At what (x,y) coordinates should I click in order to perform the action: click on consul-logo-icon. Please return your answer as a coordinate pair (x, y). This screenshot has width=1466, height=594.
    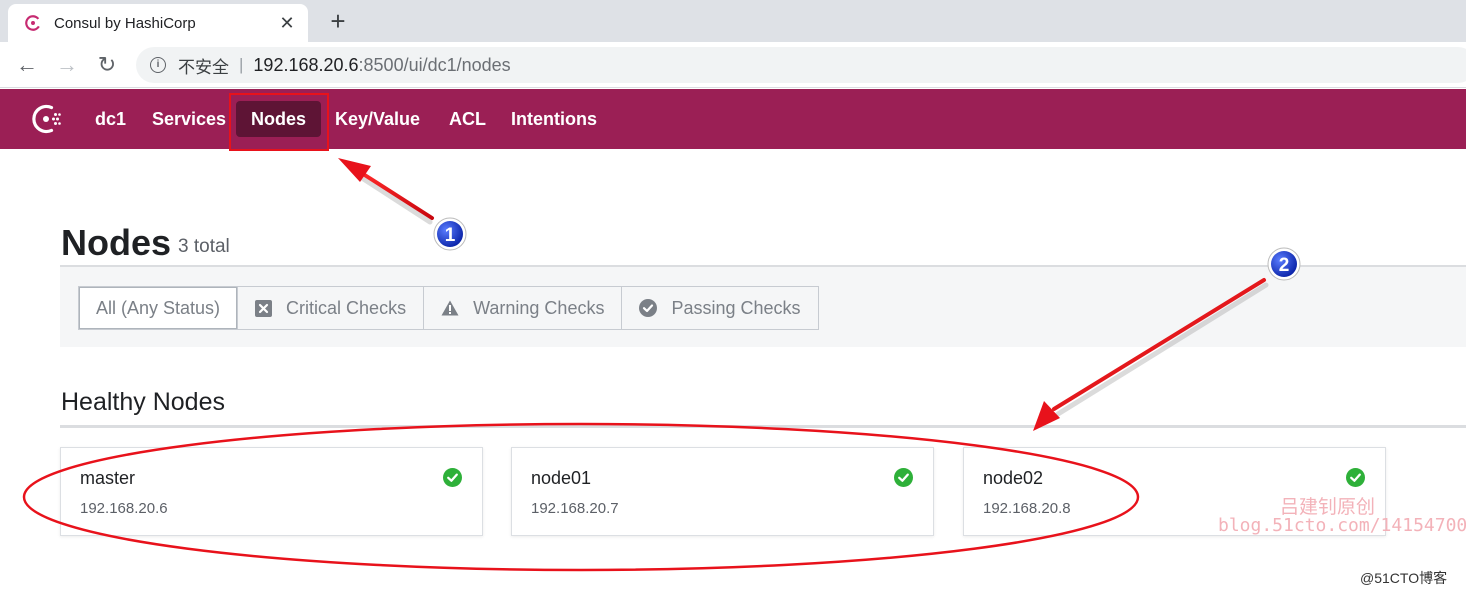
    Looking at the image, I should click on (47, 119).